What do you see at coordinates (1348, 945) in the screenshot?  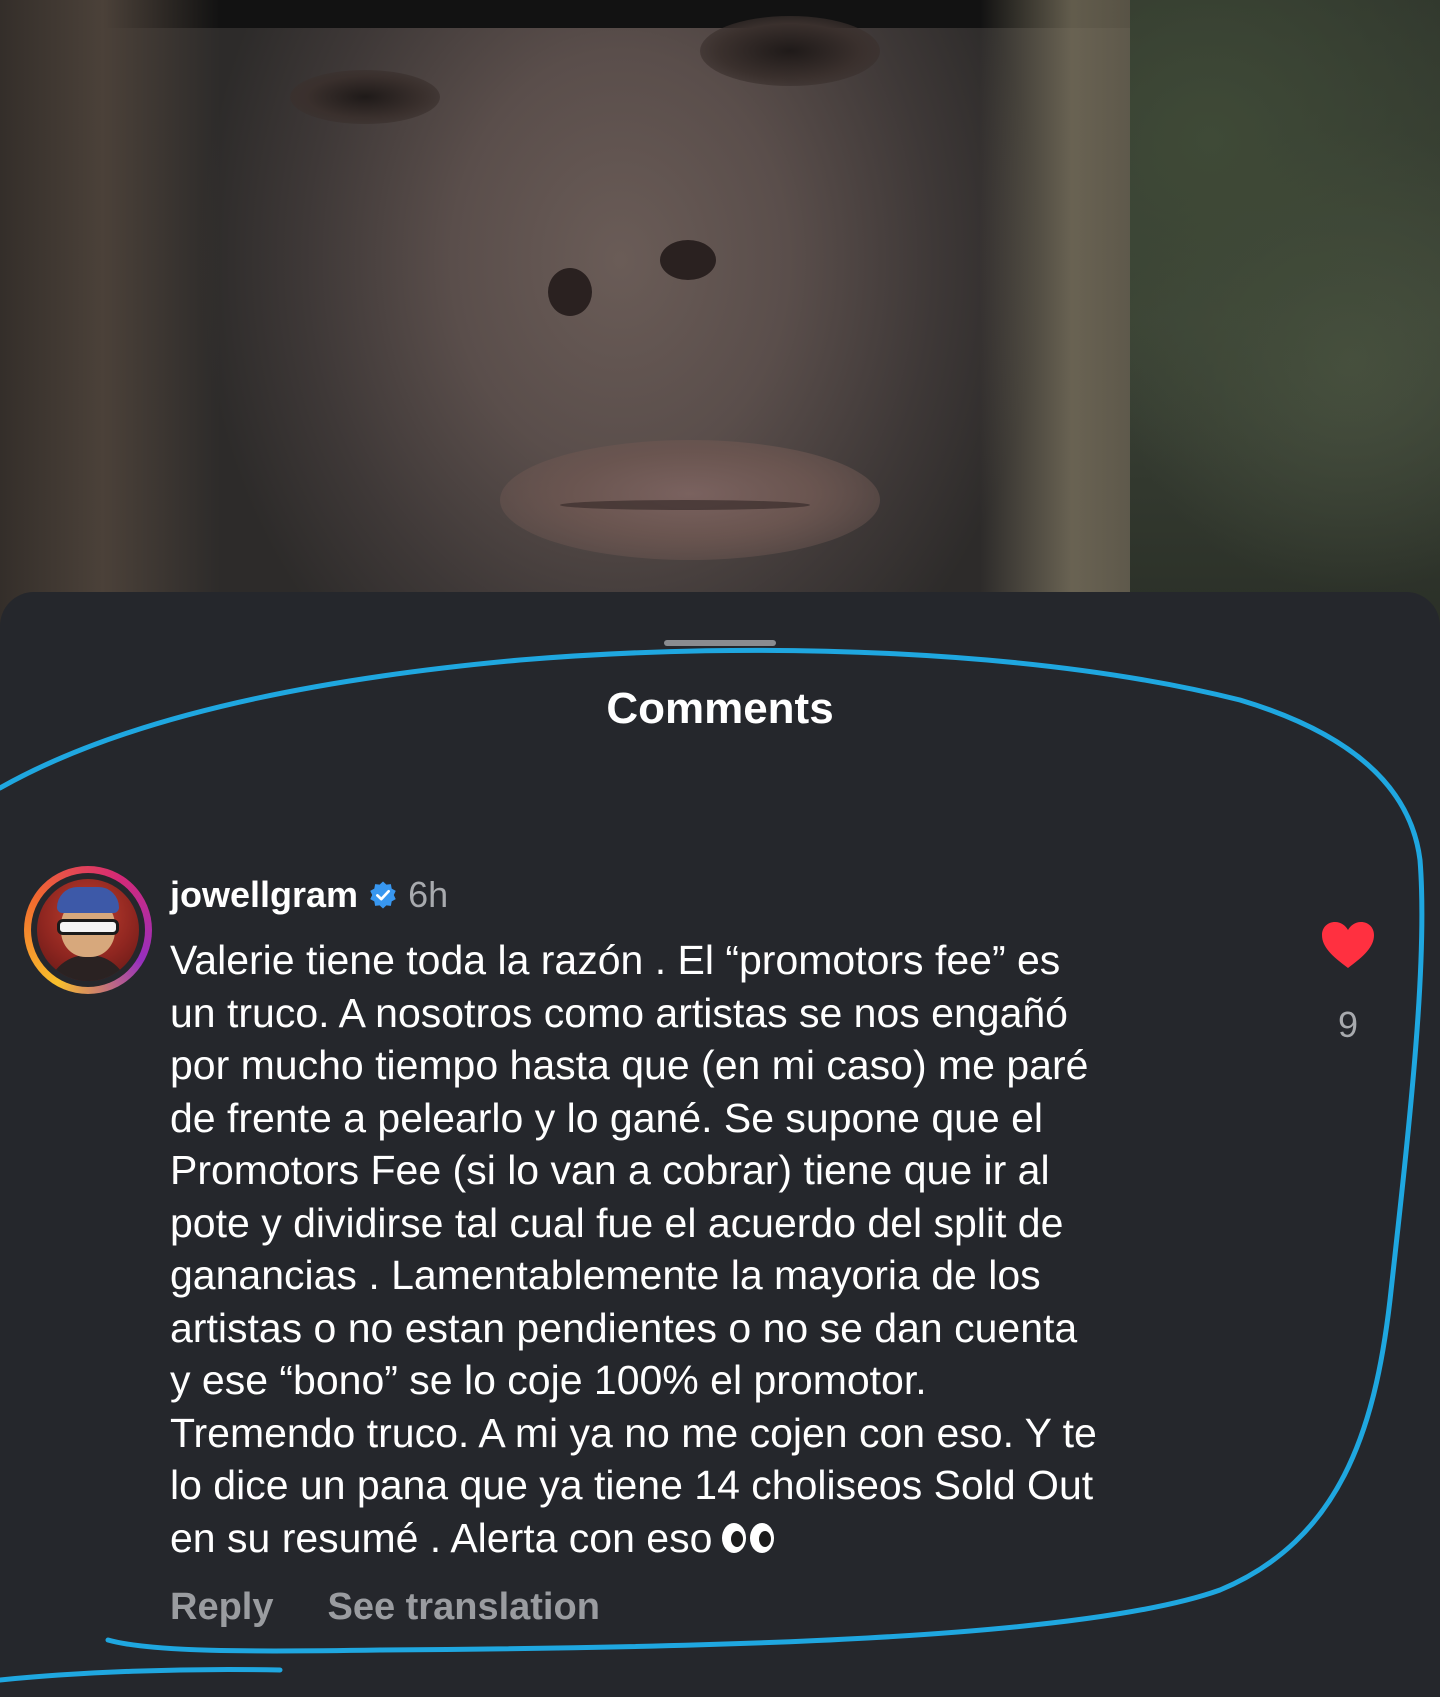 I see `heart-icon` at bounding box center [1348, 945].